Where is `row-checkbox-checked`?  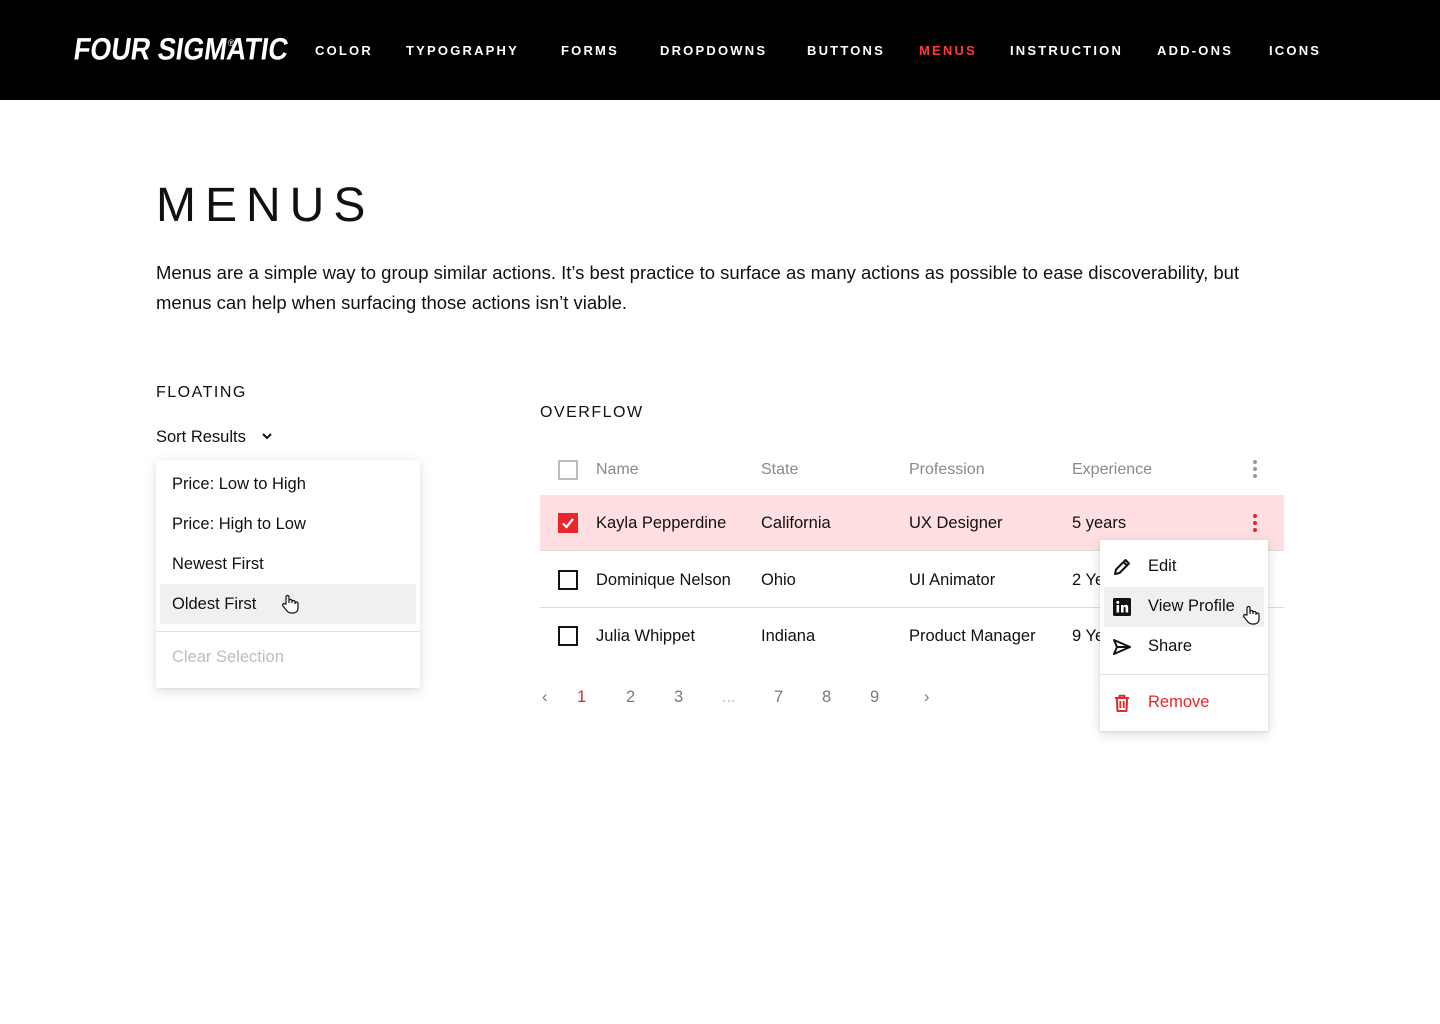
row-checkbox-checked is located at coordinates (568, 523).